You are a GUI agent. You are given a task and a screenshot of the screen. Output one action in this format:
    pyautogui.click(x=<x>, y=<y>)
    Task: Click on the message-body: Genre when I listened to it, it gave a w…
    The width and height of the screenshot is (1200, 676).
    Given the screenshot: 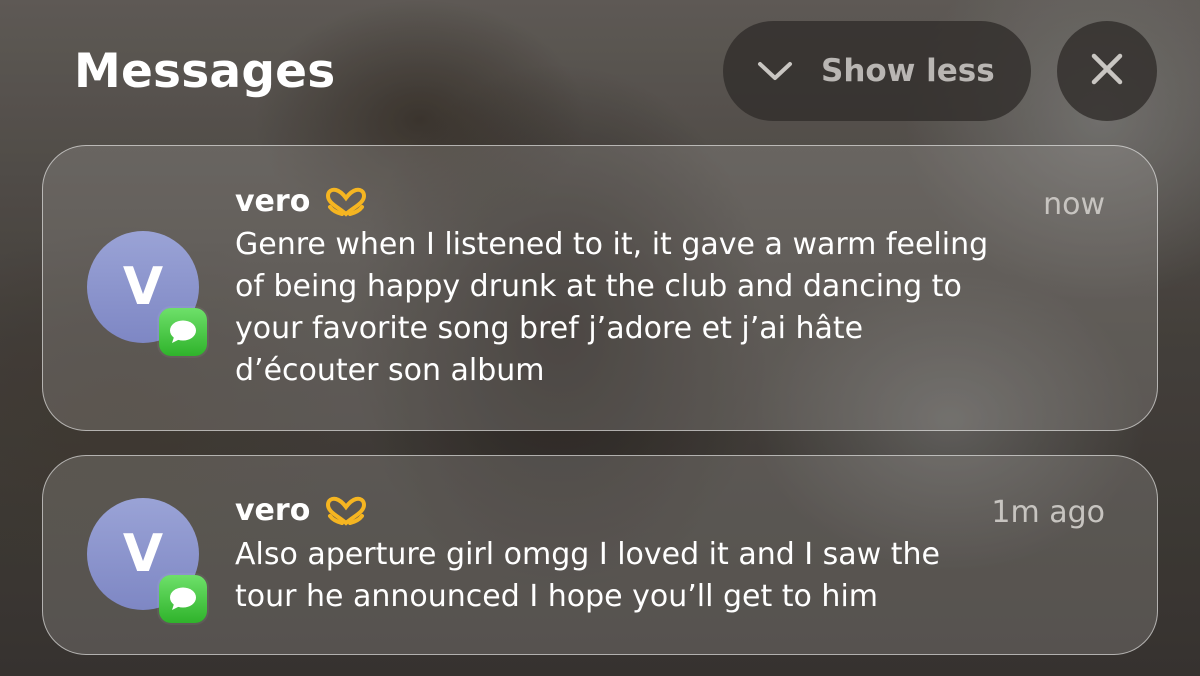 What is the action you would take?
    pyautogui.click(x=612, y=307)
    